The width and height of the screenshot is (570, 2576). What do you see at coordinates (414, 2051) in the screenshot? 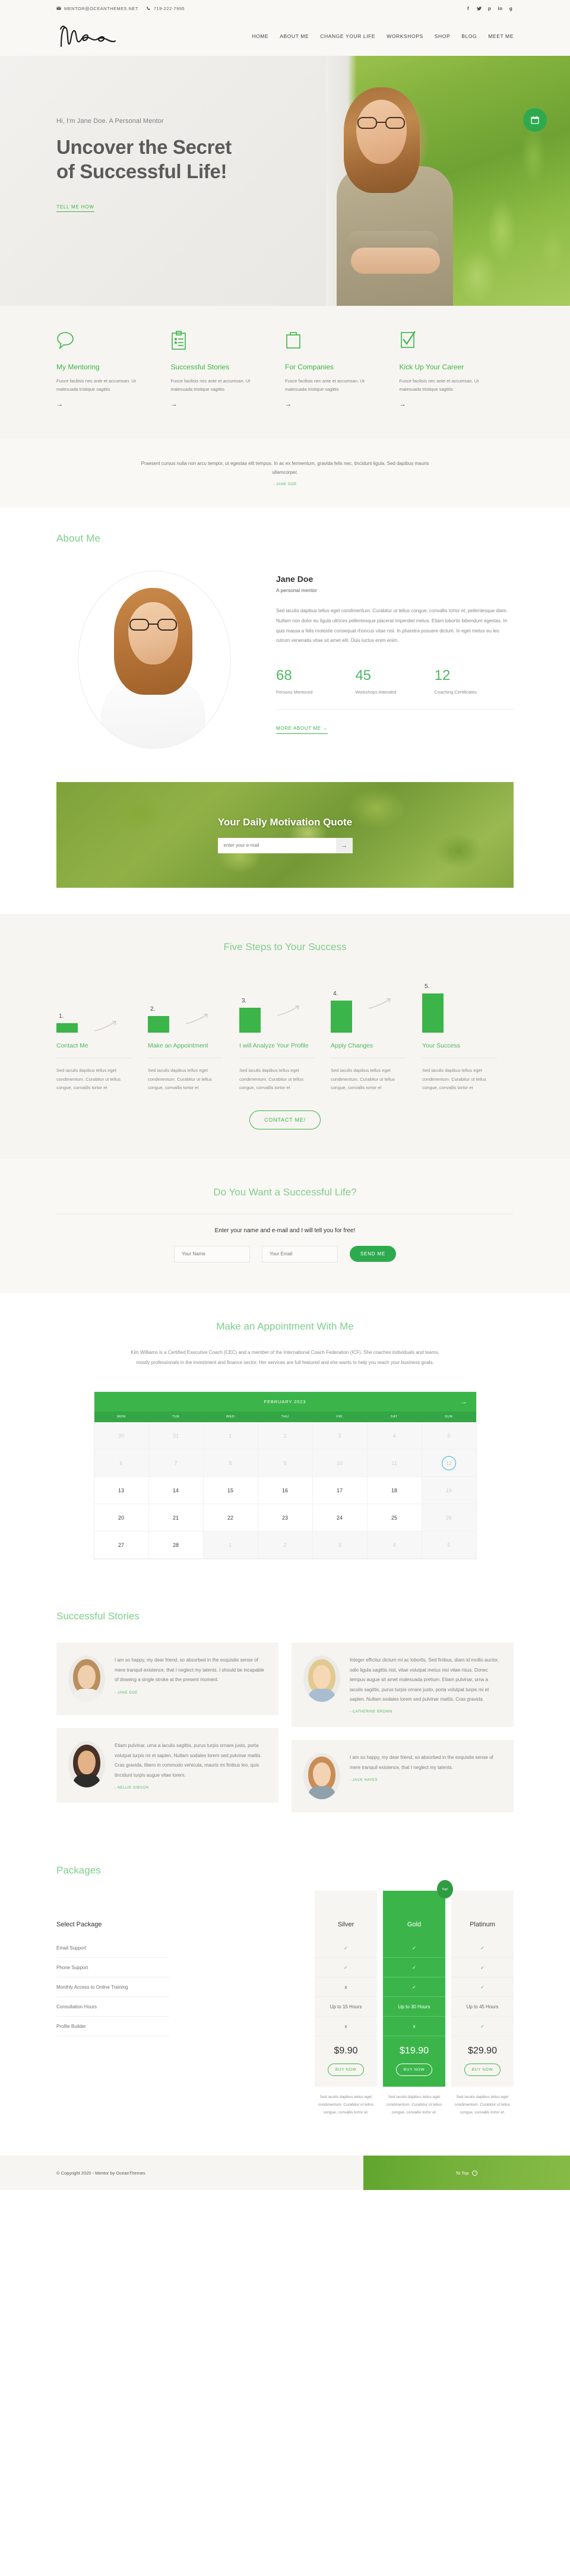
I see `plan-price: $19.90` at bounding box center [414, 2051].